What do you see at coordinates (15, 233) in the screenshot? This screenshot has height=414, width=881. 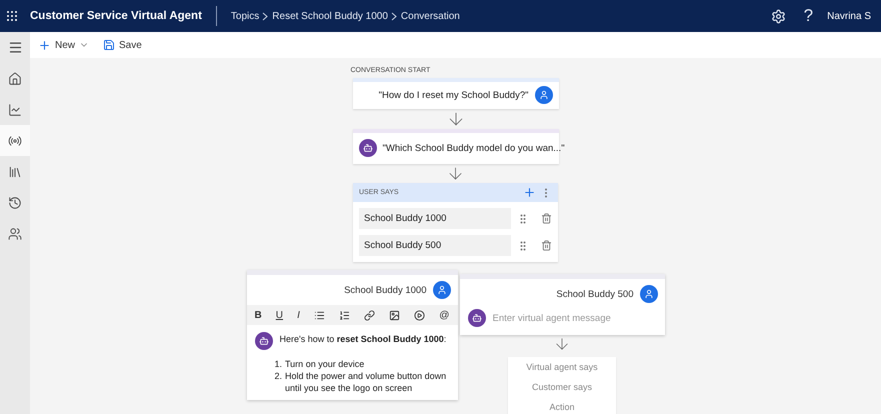 I see `users-icon` at bounding box center [15, 233].